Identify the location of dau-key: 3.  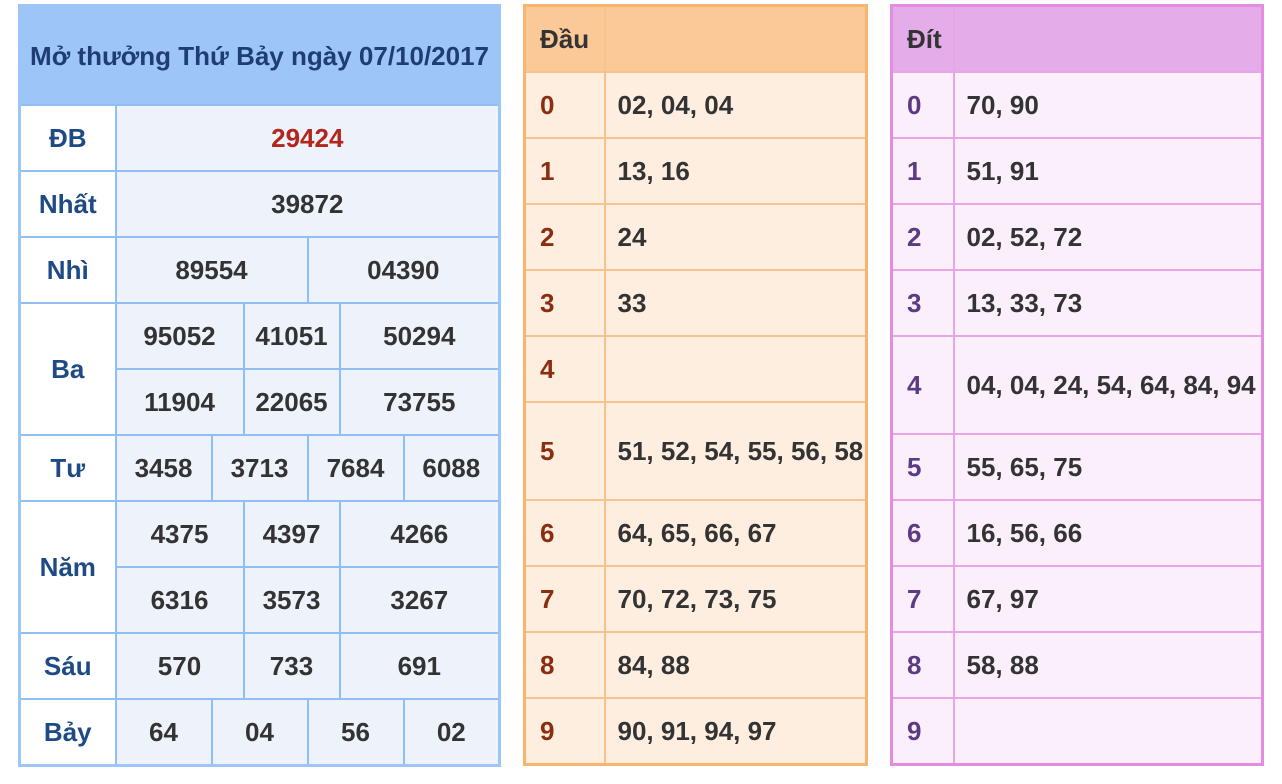
(564, 303).